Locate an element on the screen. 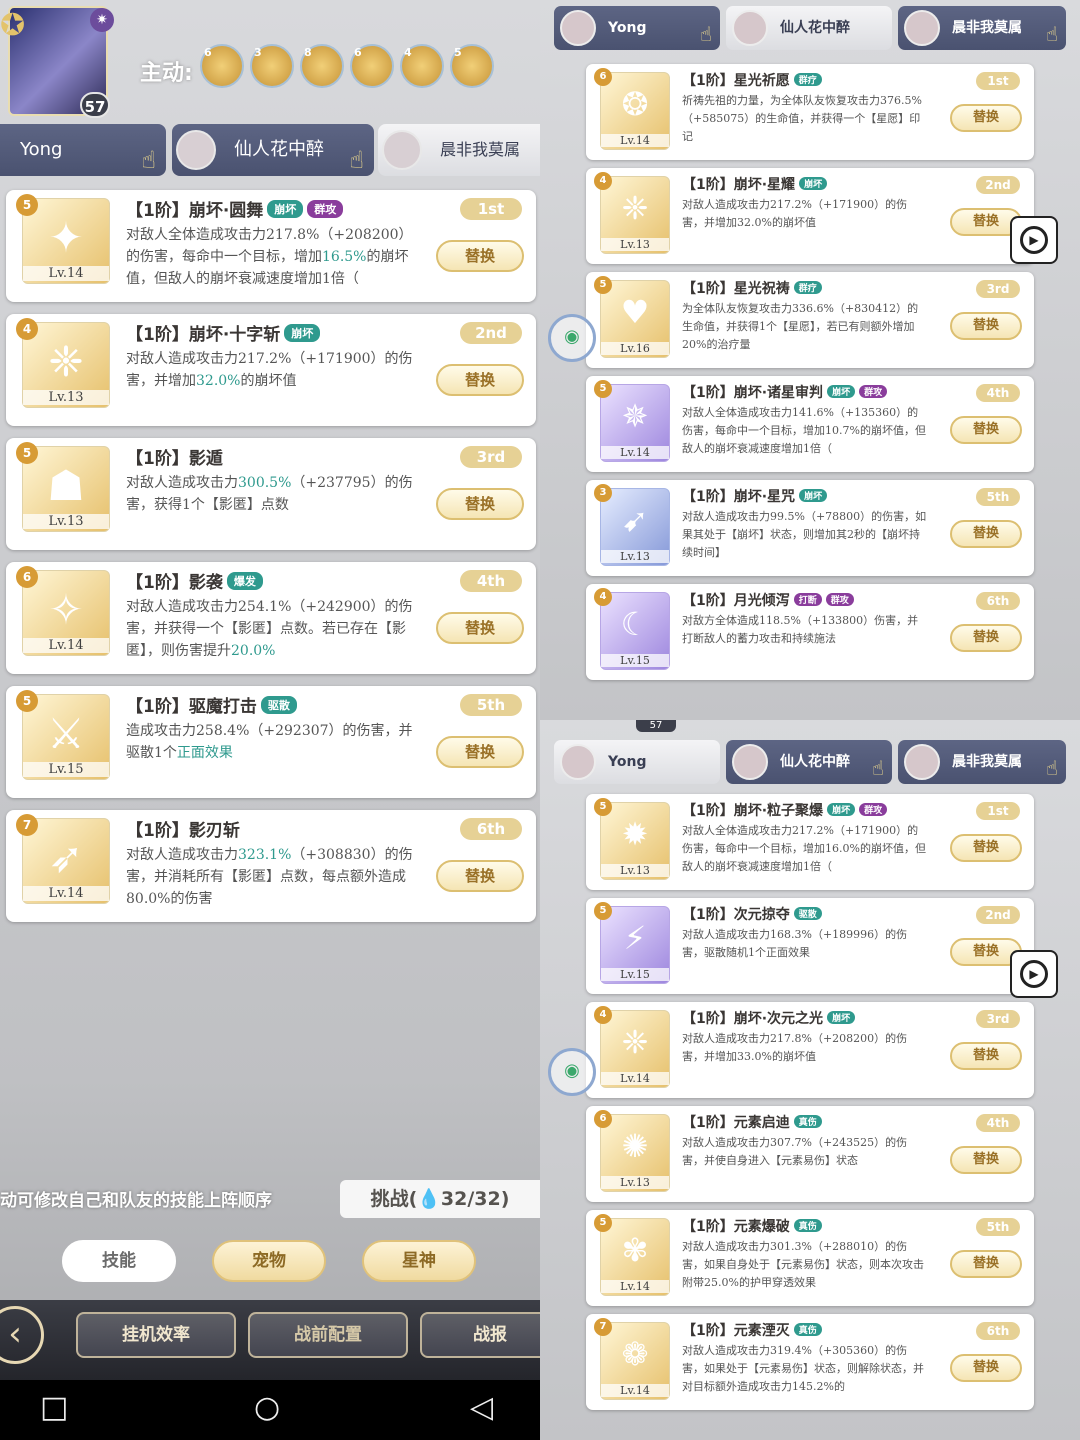 The height and width of the screenshot is (1440, 1080). skill-description: 对敌人造成攻击力300.5%（+237795）的伤害，获得1个【影匿】点数 is located at coordinates (276, 494).